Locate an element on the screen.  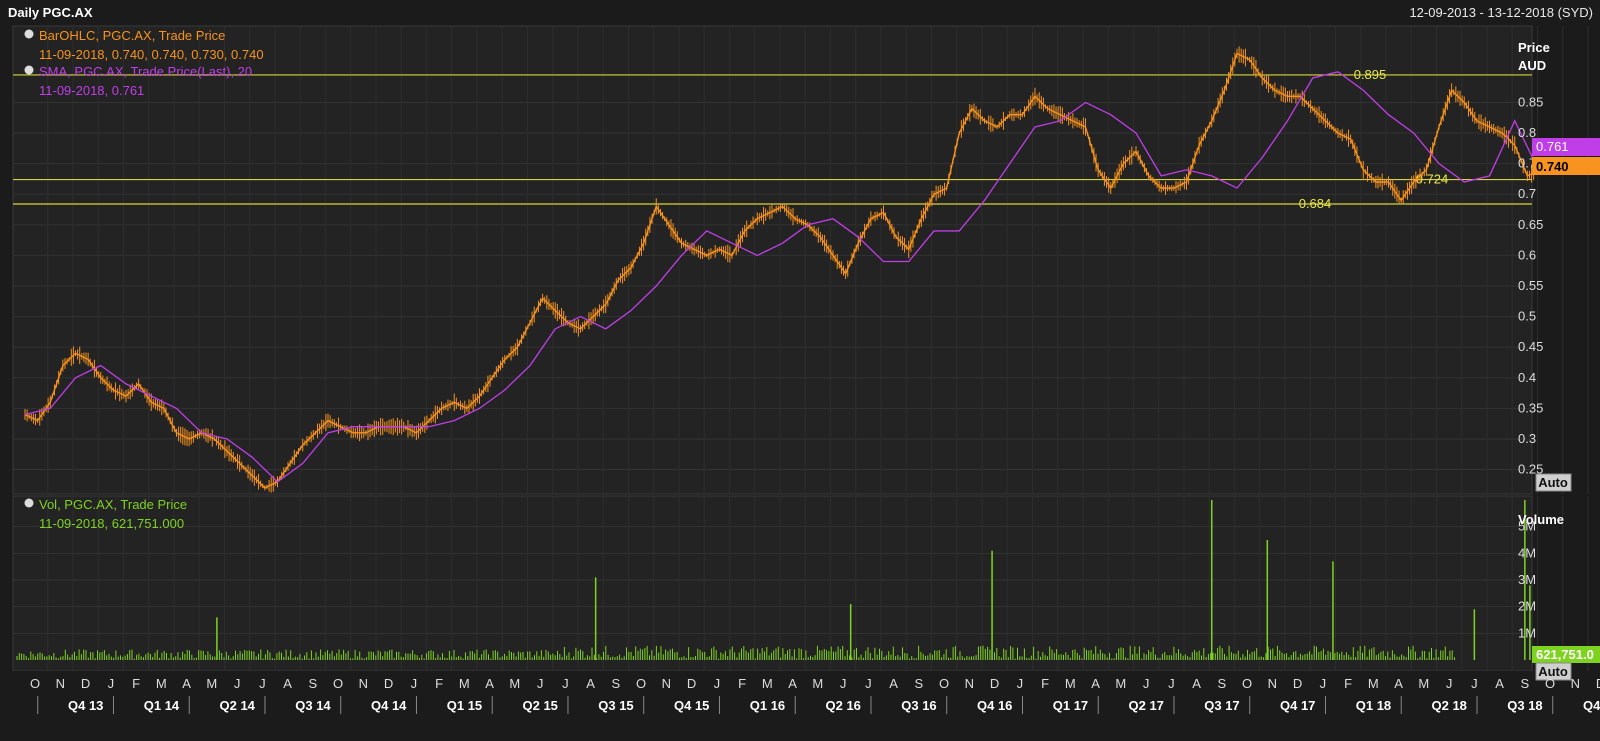
price-tick-label: 0.4 is located at coordinates (1527, 377).